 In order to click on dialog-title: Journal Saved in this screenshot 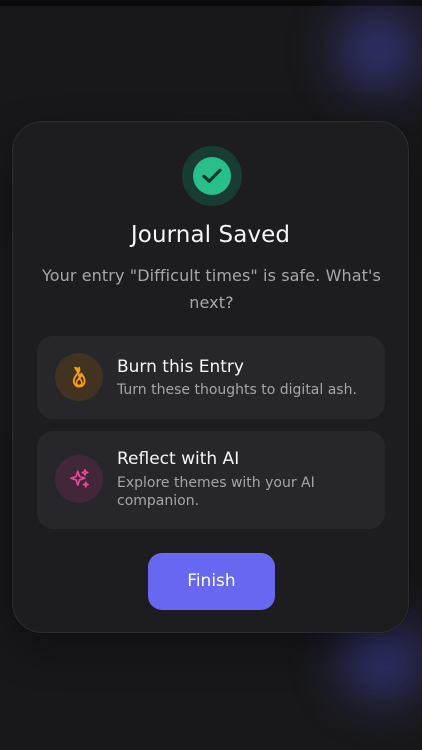, I will do `click(210, 235)`.